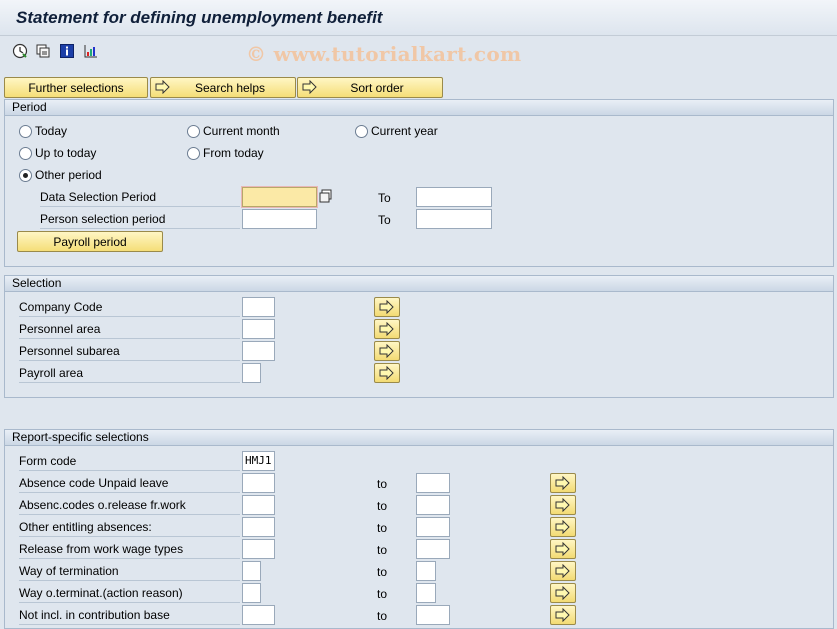  What do you see at coordinates (258, 483) in the screenshot?
I see `absence-code-unpaid-leave-from-field` at bounding box center [258, 483].